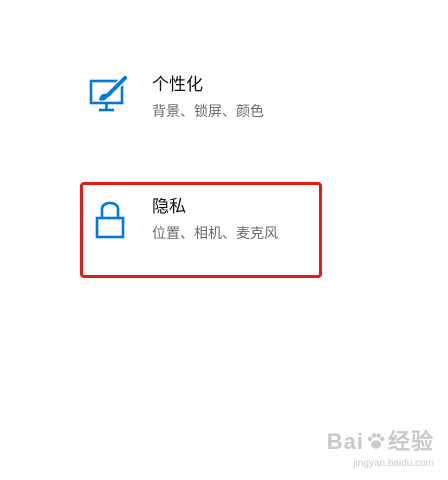 The image size is (448, 480). What do you see at coordinates (376, 443) in the screenshot?
I see `paw-icon` at bounding box center [376, 443].